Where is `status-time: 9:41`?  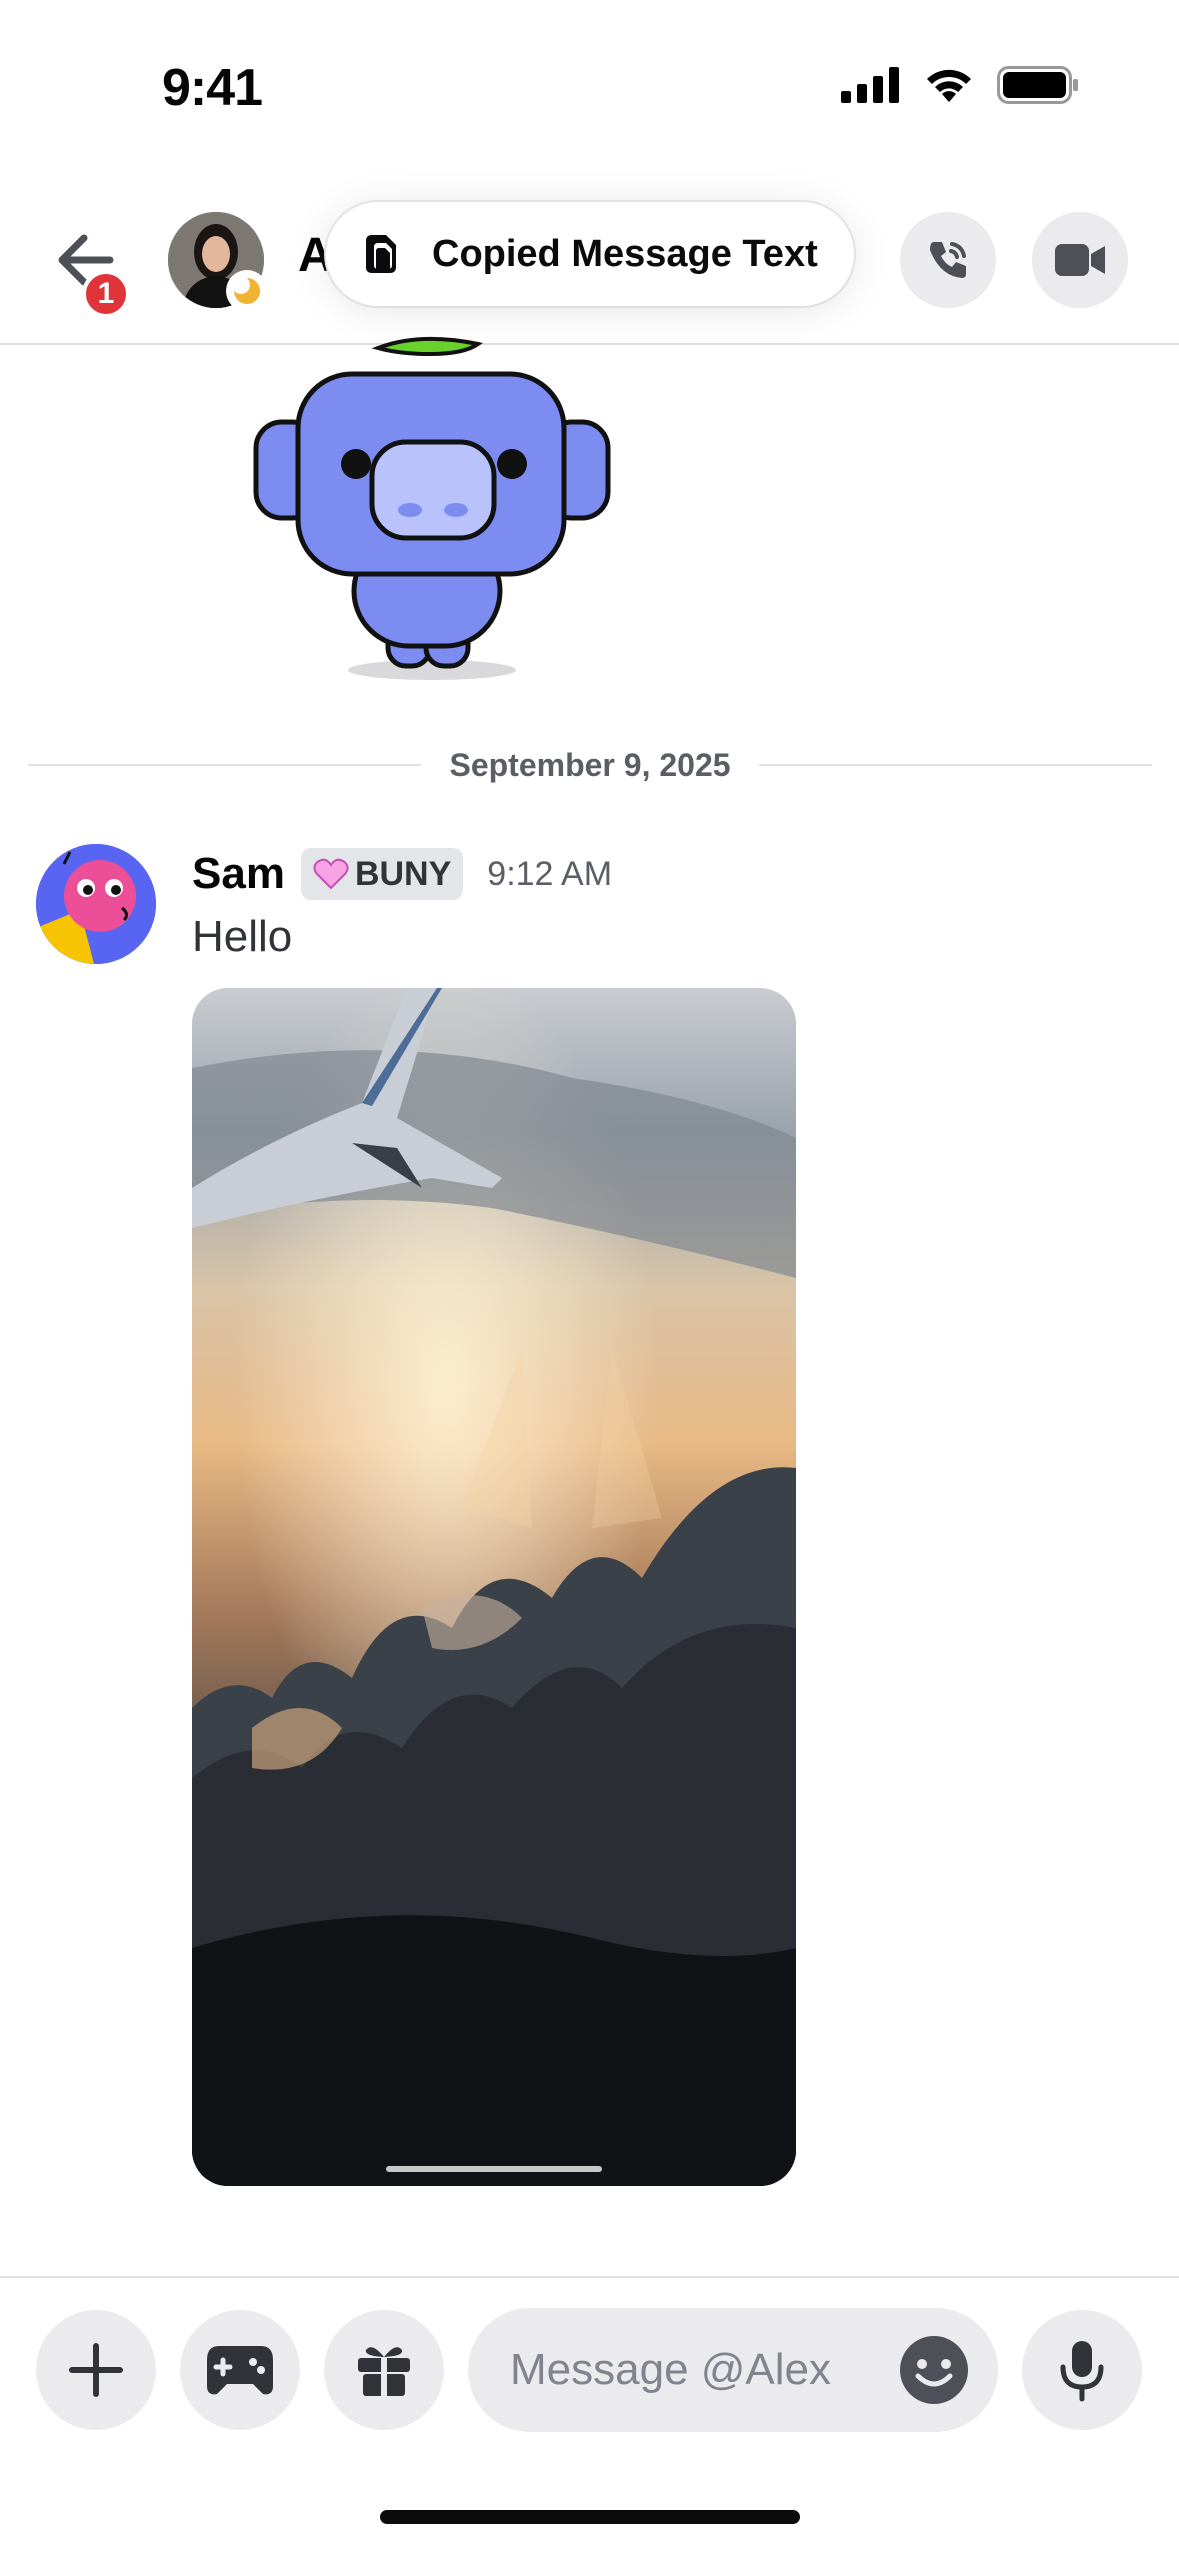
status-time: 9:41 is located at coordinates (212, 88).